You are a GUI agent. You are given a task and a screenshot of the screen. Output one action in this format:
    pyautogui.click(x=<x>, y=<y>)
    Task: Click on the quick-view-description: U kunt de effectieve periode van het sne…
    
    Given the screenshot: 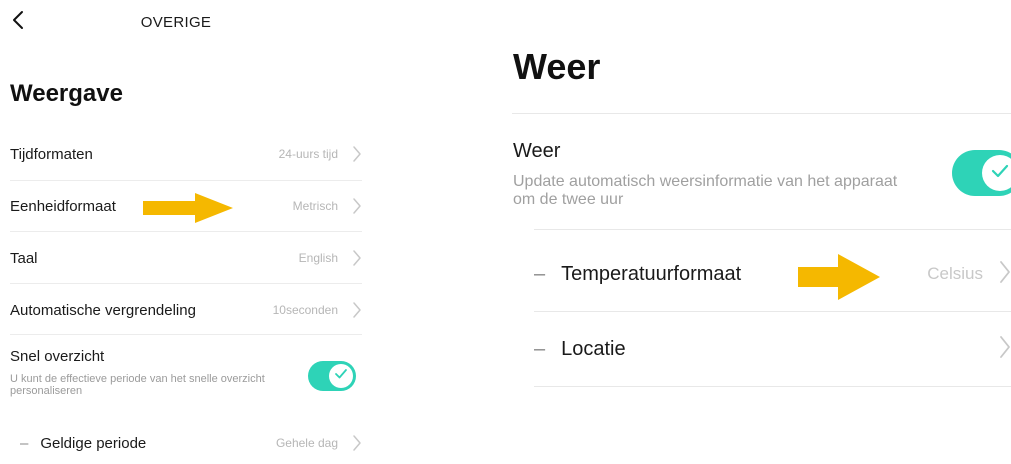 What is the action you would take?
    pyautogui.click(x=137, y=385)
    